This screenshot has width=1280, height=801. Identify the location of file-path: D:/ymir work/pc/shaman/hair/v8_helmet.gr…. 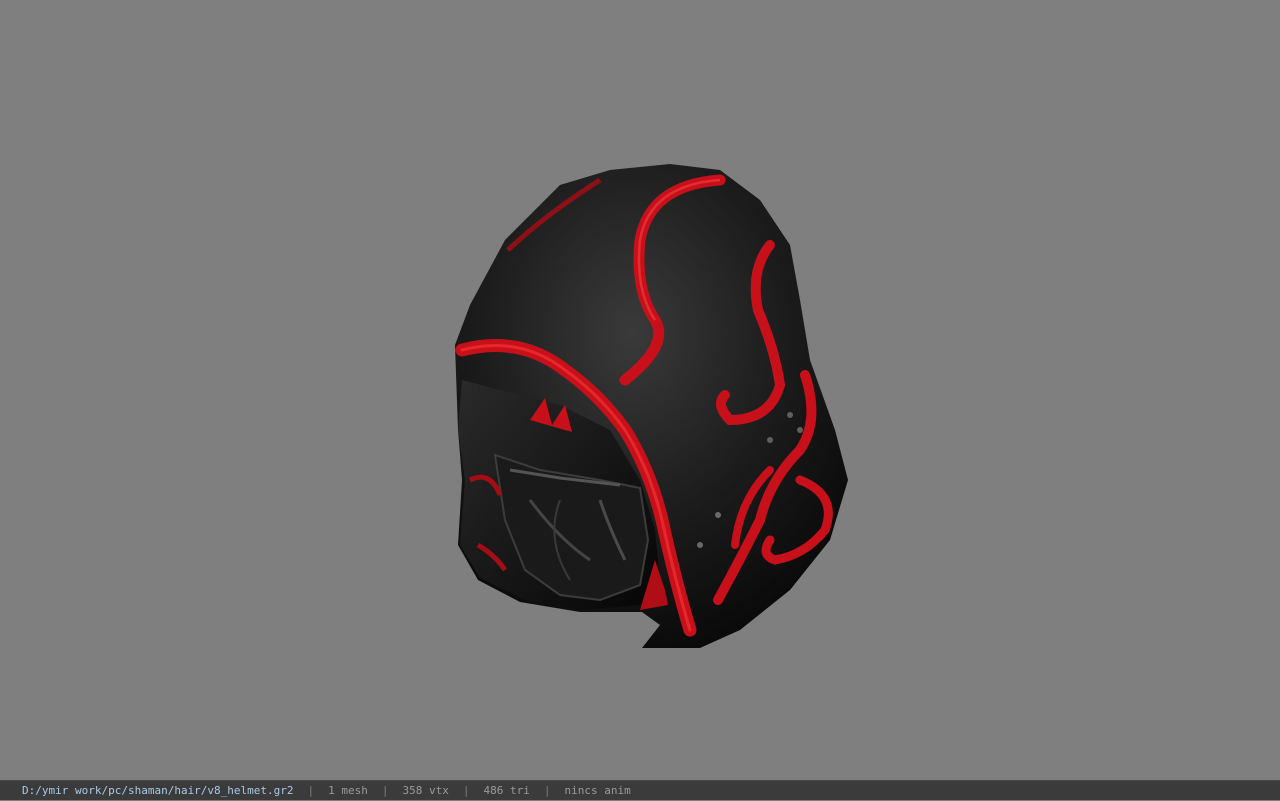
(158, 790).